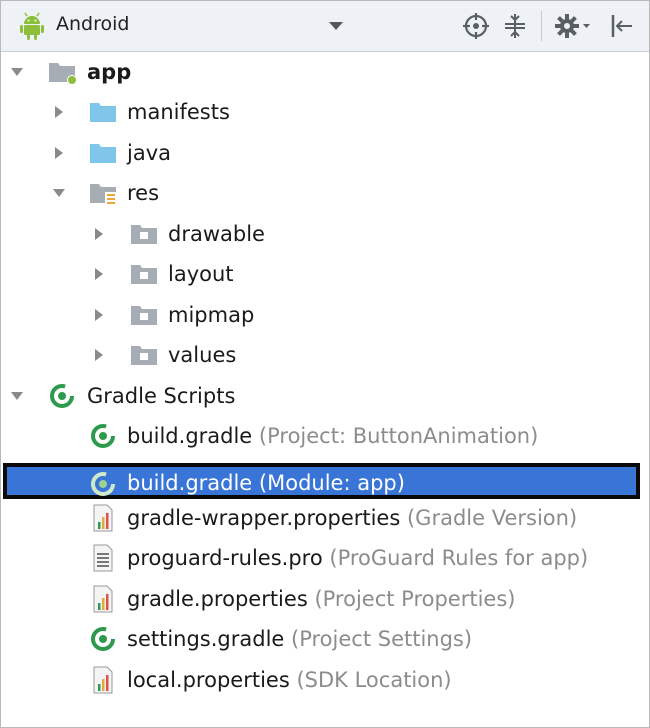  Describe the element at coordinates (455, 558) in the screenshot. I see `file-description: (ProGuard Rules for app)` at that location.